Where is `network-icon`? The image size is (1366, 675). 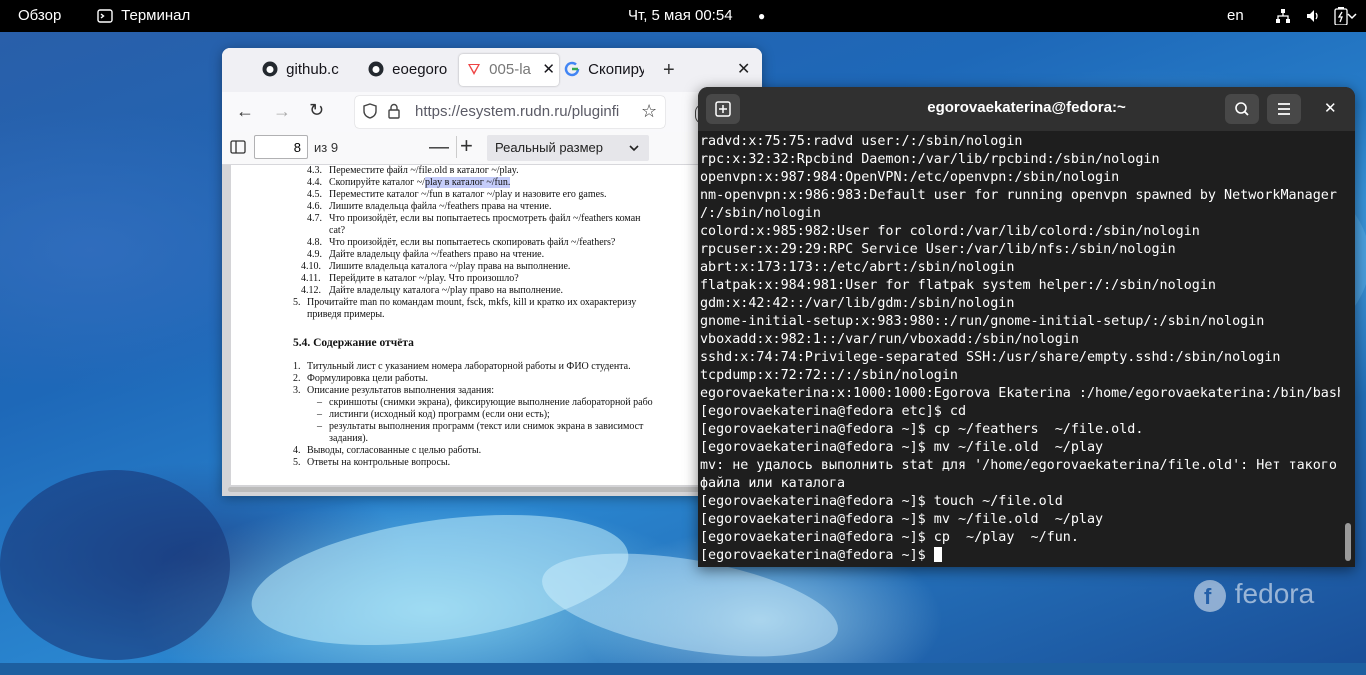 network-icon is located at coordinates (1283, 16).